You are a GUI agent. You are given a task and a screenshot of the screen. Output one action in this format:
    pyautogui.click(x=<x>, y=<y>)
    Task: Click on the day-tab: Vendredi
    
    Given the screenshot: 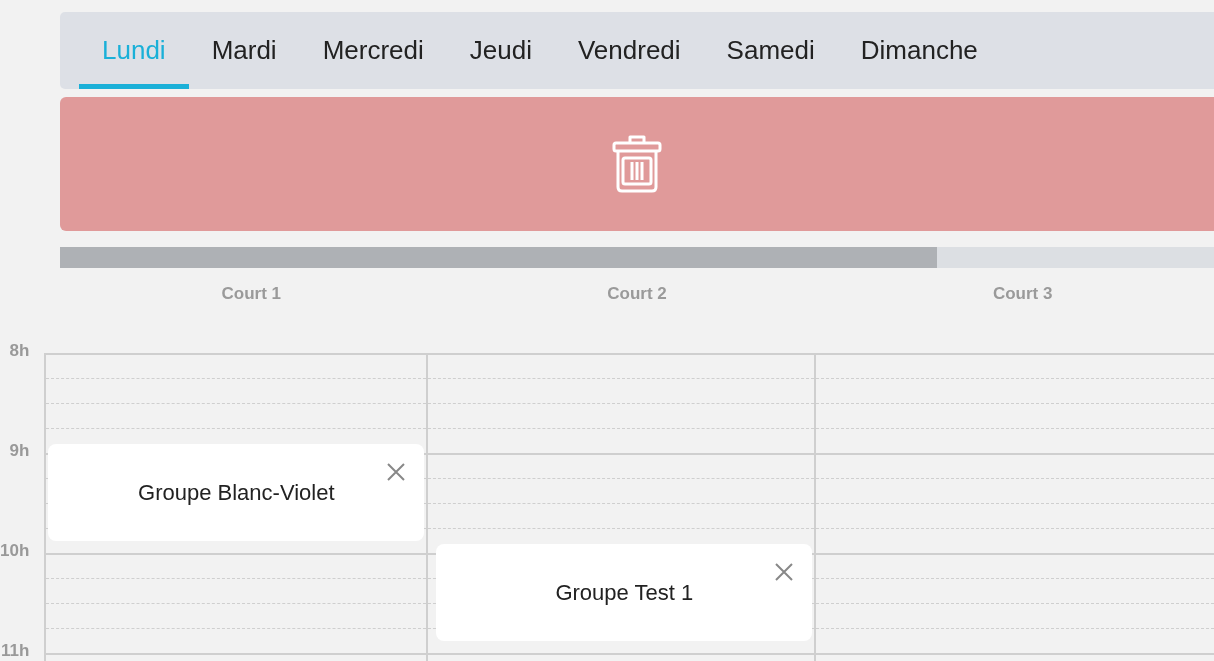 What is the action you would take?
    pyautogui.click(x=629, y=50)
    